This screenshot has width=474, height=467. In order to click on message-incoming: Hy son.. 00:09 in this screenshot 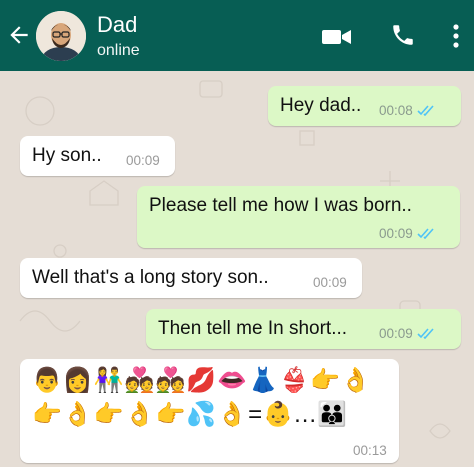, I will do `click(97, 156)`.